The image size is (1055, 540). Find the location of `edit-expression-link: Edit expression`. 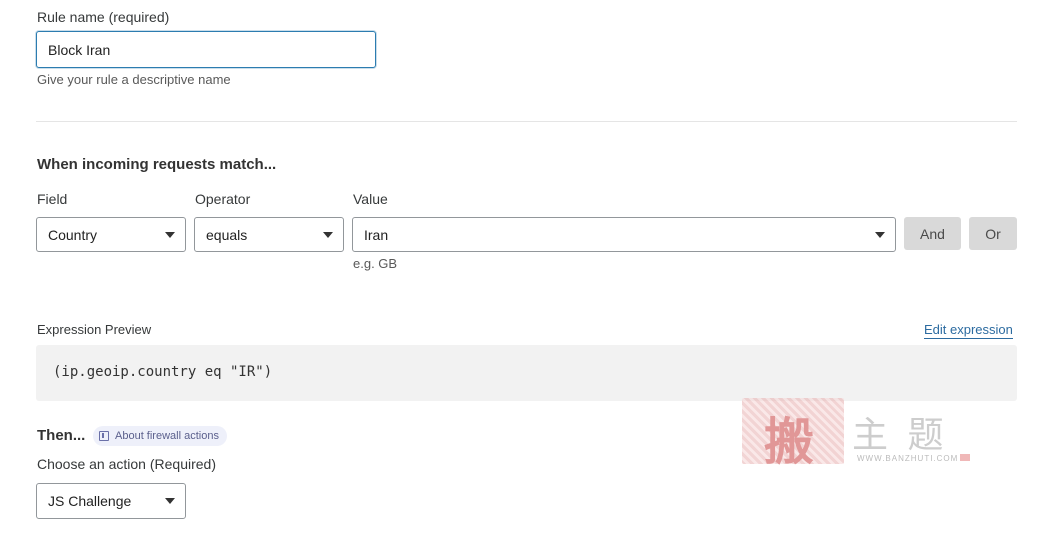

edit-expression-link: Edit expression is located at coordinates (968, 330).